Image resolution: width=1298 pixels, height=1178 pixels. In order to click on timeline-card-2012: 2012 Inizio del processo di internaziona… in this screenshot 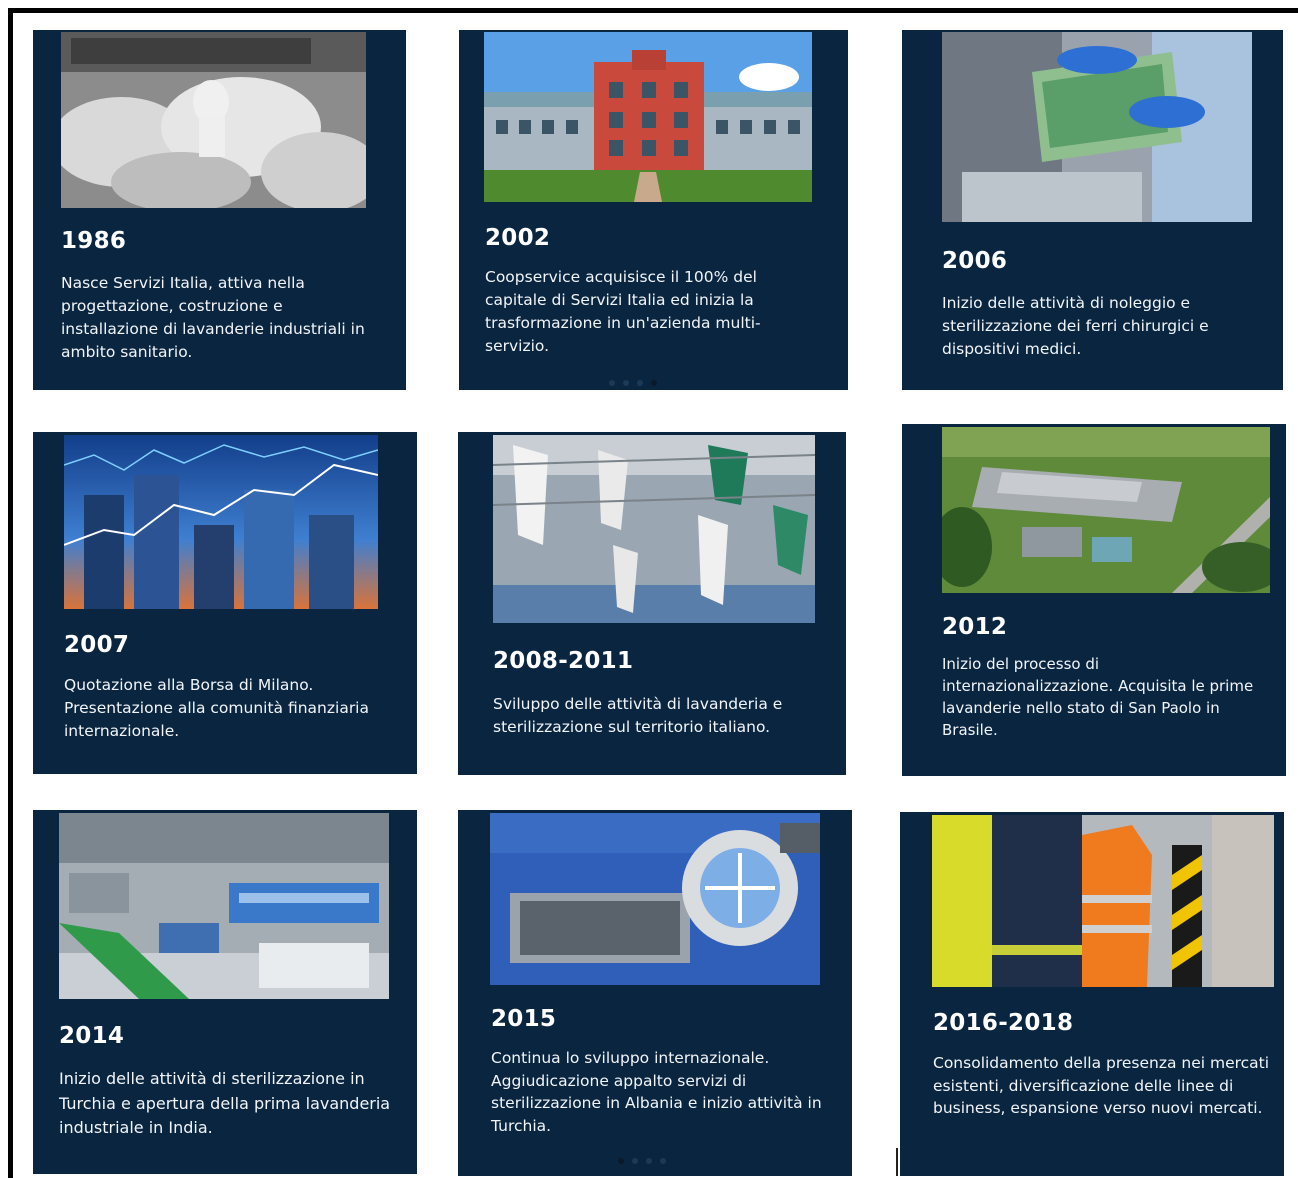, I will do `click(1094, 600)`.